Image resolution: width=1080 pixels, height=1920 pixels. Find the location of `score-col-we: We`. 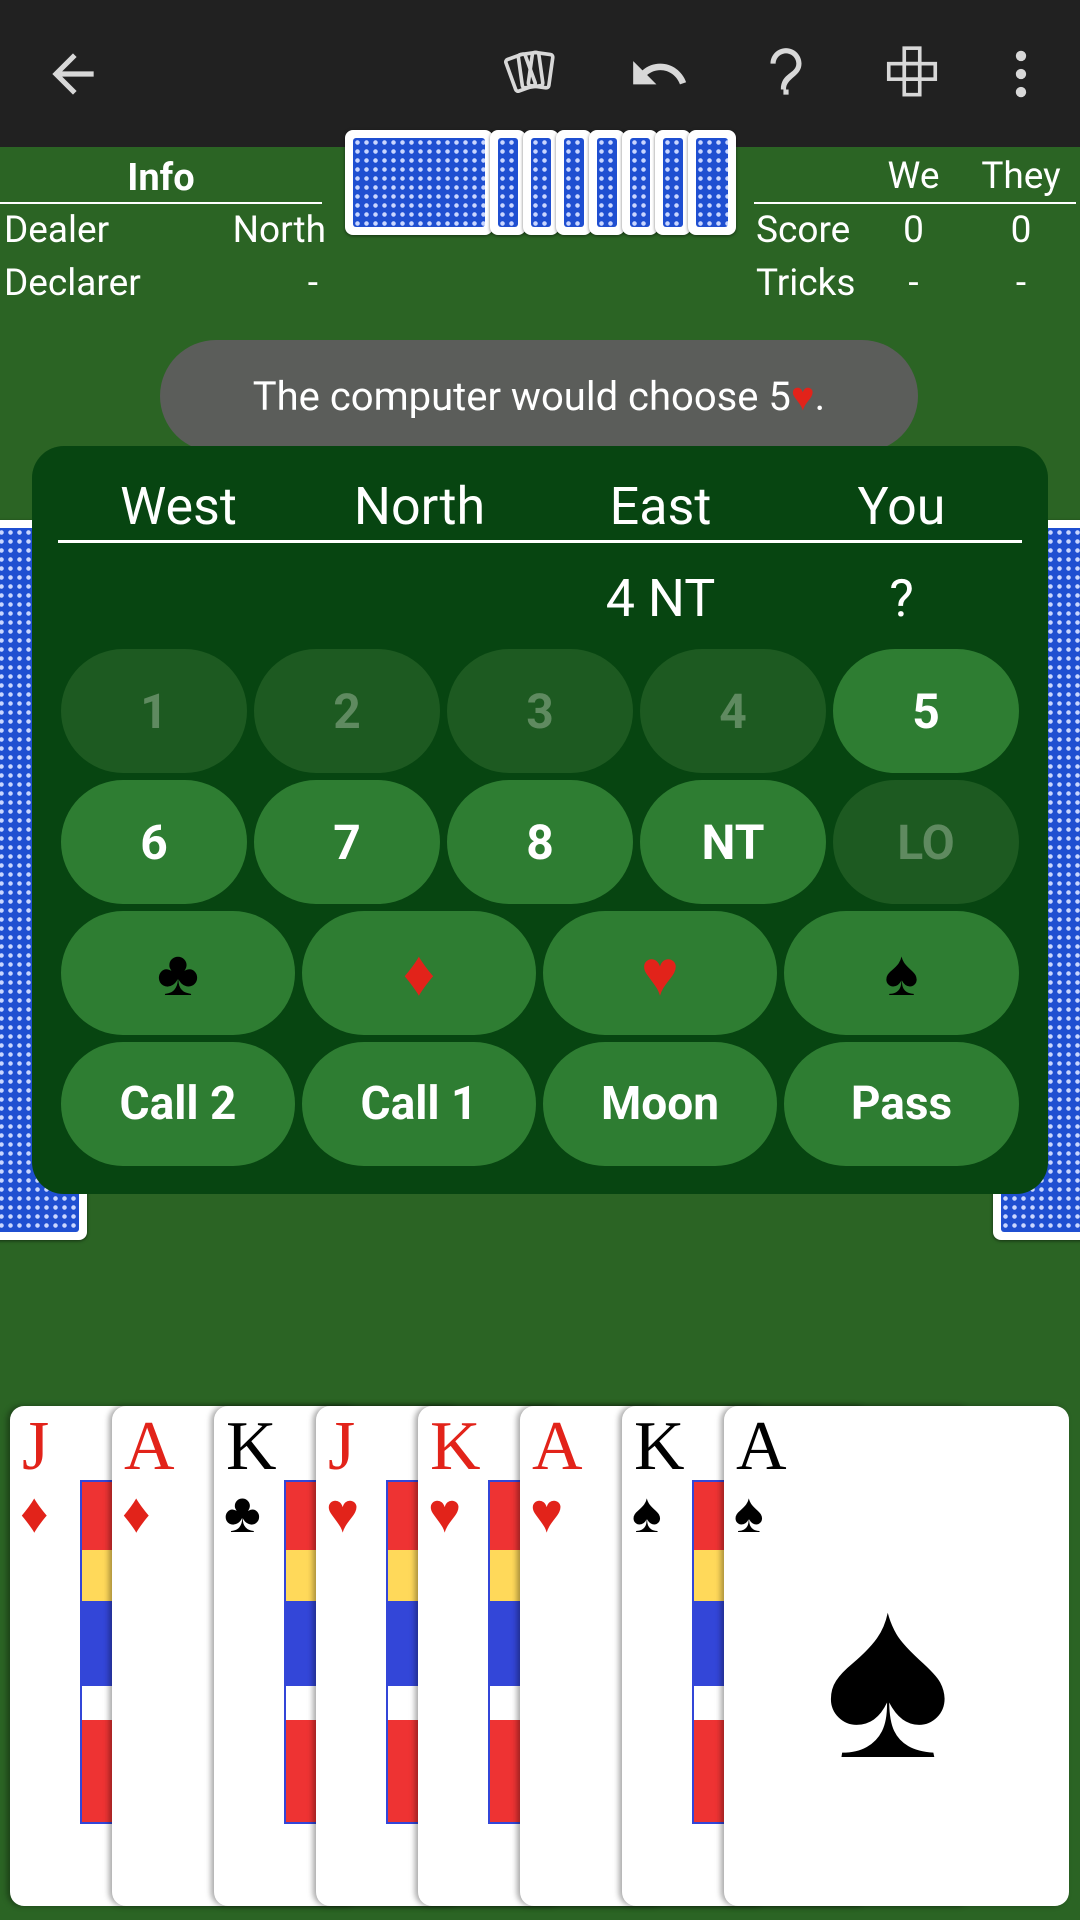

score-col-we: We is located at coordinates (913, 176).